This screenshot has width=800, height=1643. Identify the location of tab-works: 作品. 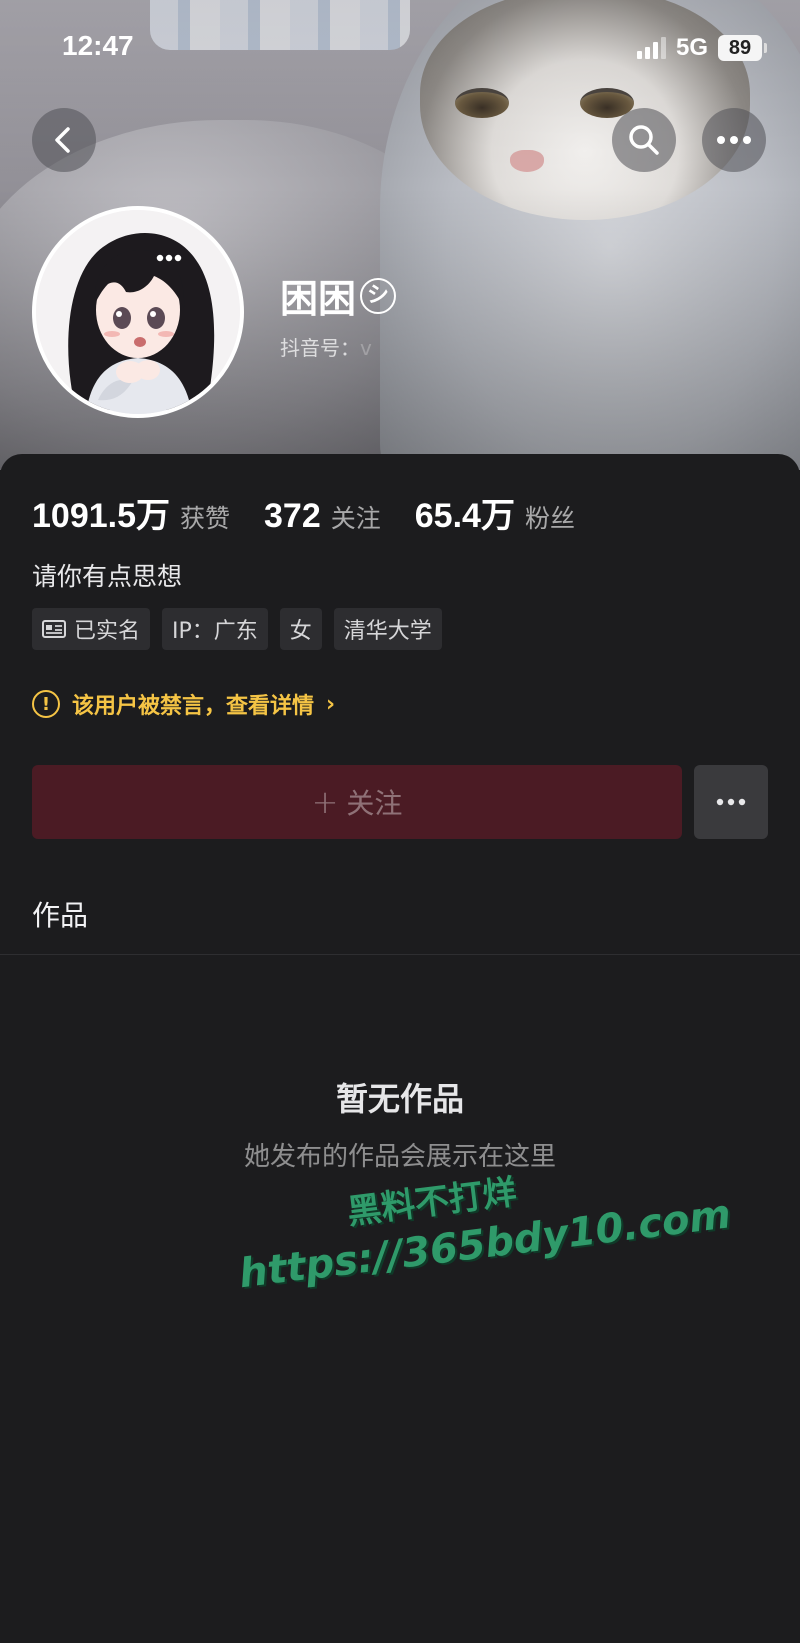
(60, 914).